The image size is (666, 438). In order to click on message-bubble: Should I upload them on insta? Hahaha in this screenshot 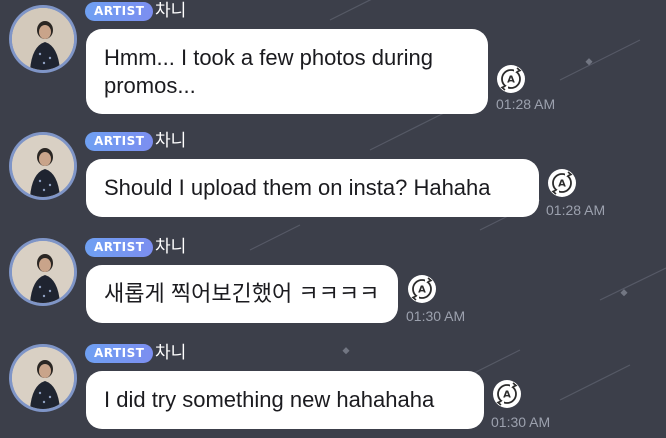, I will do `click(312, 188)`.